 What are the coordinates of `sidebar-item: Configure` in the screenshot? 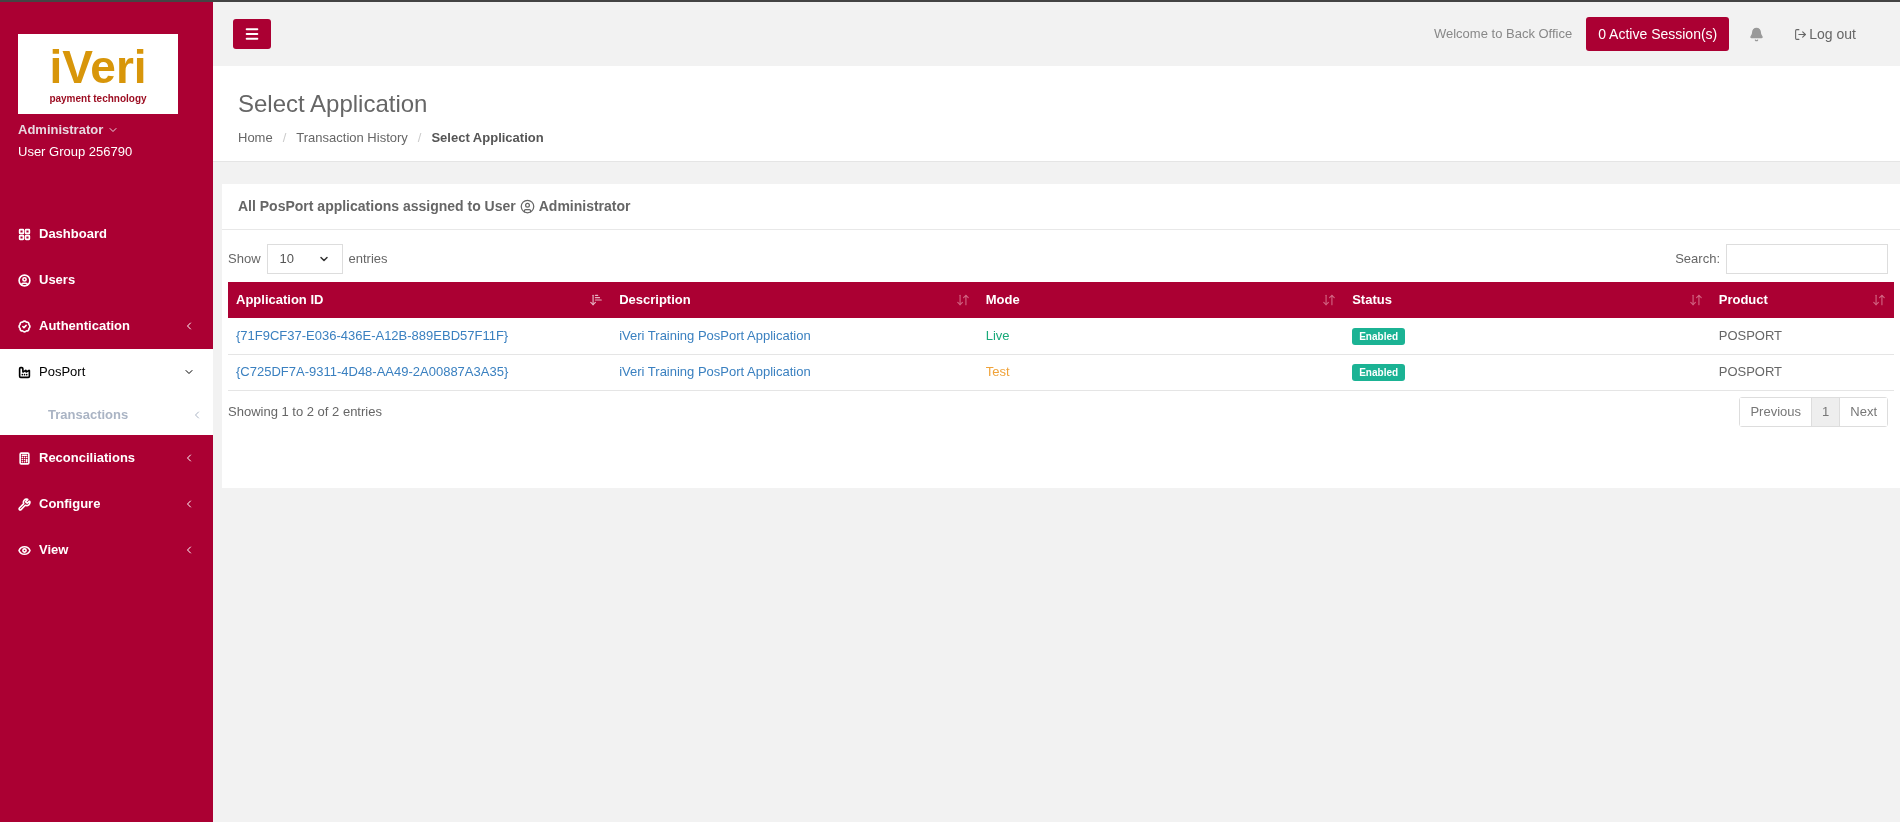 It's located at (106, 504).